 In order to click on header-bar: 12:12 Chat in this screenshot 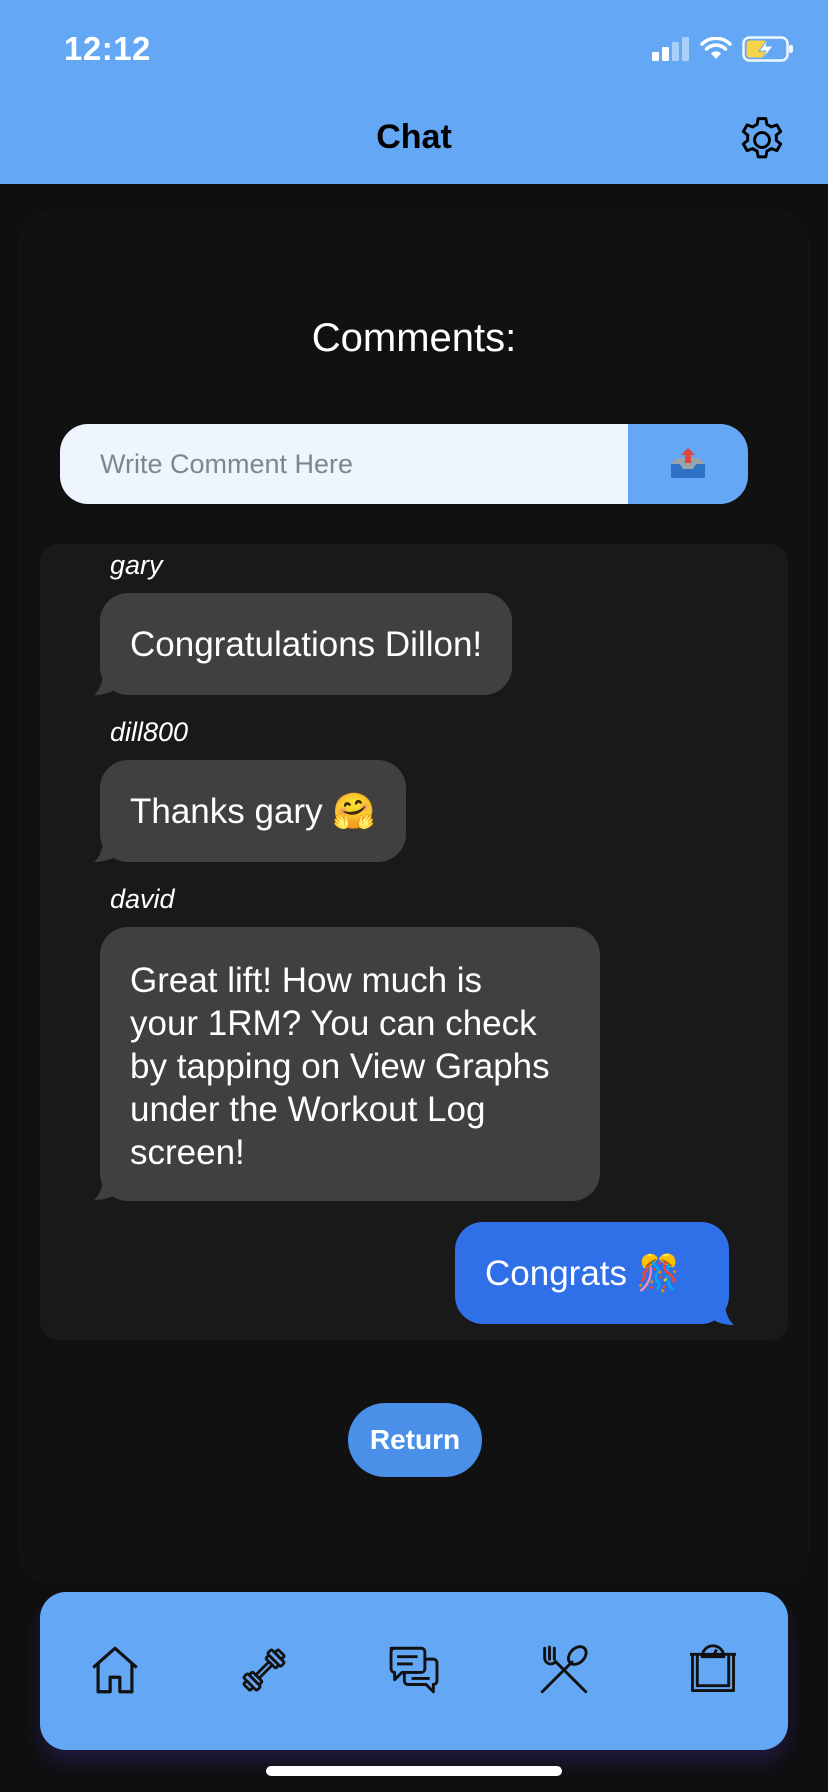, I will do `click(414, 92)`.